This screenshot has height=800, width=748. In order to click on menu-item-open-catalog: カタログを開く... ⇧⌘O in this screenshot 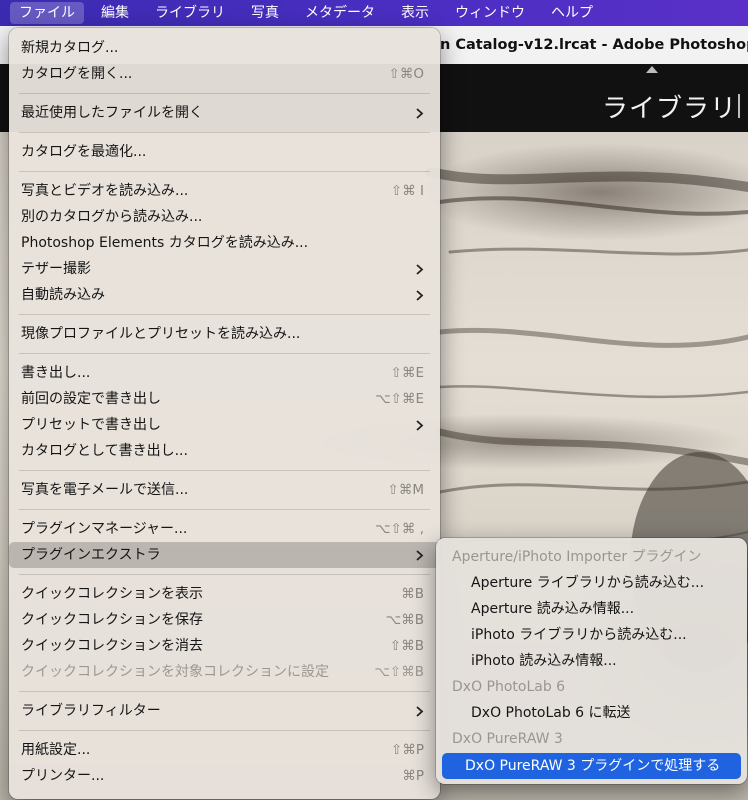, I will do `click(224, 74)`.